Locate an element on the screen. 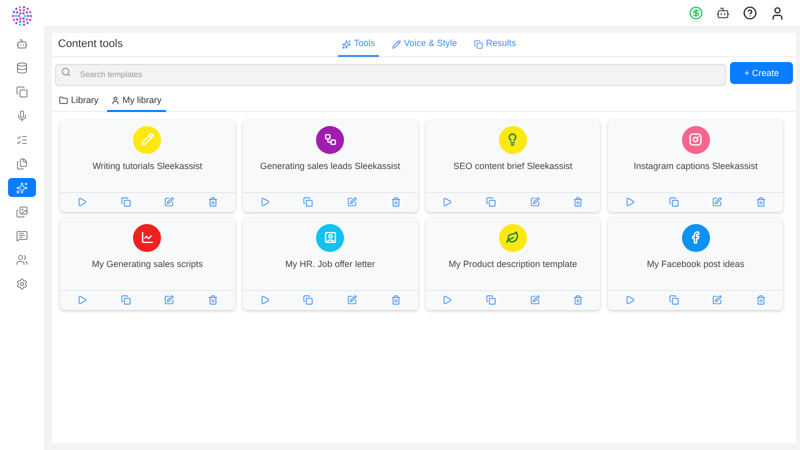 The height and width of the screenshot is (450, 800). template-title: My Generating sales scripts is located at coordinates (147, 264).